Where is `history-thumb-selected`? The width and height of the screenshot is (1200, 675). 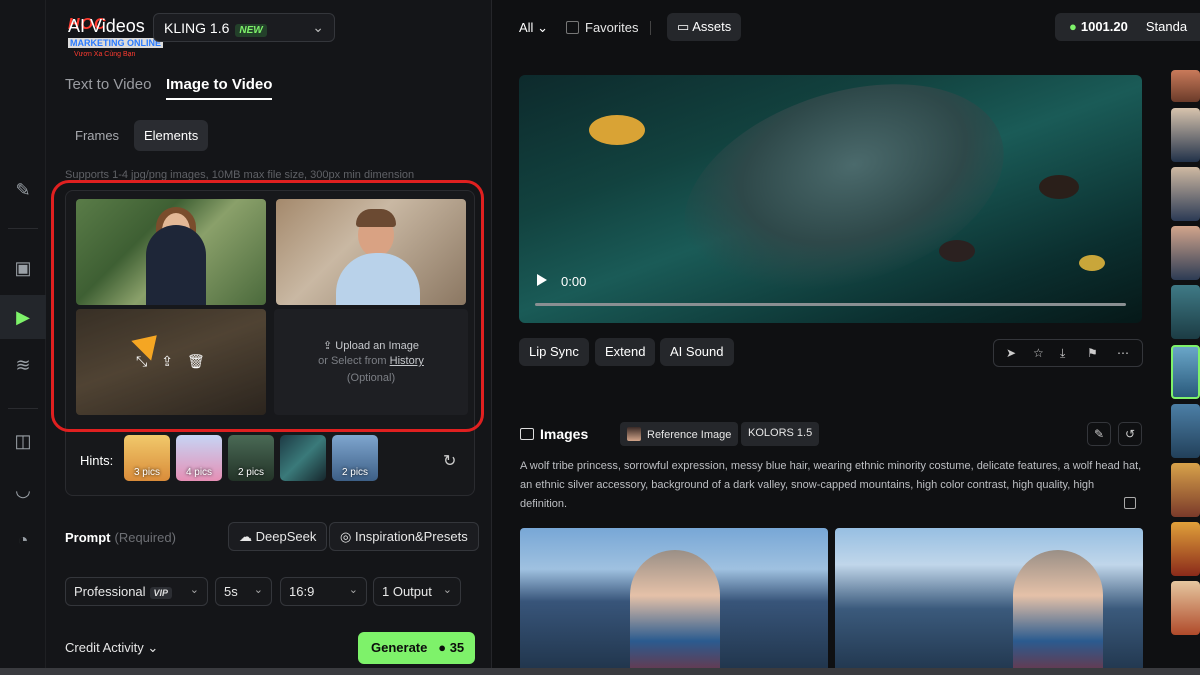 history-thumb-selected is located at coordinates (1185, 372).